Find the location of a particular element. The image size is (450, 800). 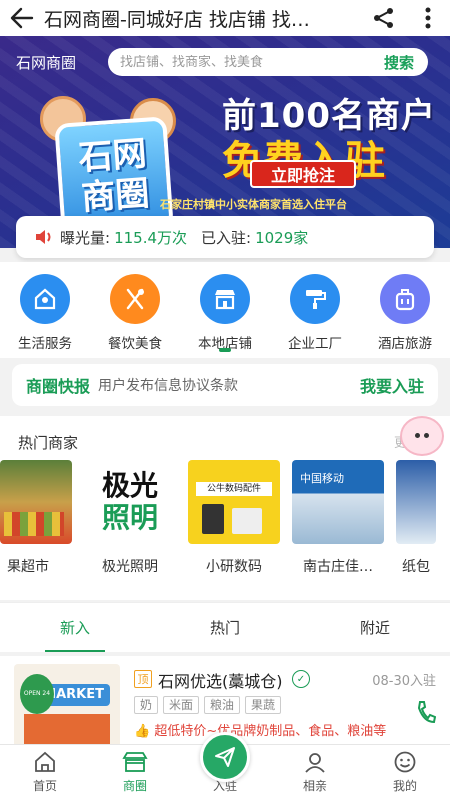

listing-date: 08-30入驻 is located at coordinates (404, 681).